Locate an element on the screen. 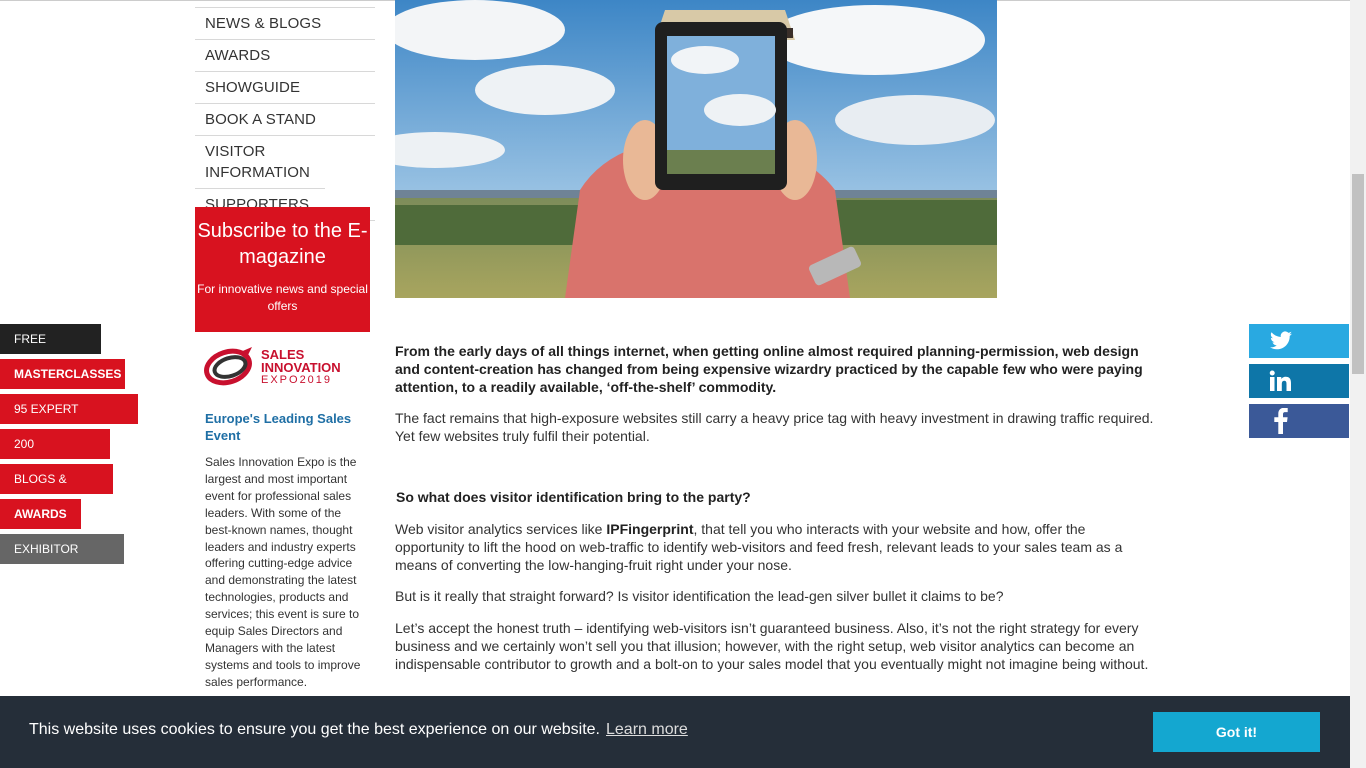  sales-innovation-expo-logo: SALES INNOVATION EXPO2019 is located at coordinates (289, 368).